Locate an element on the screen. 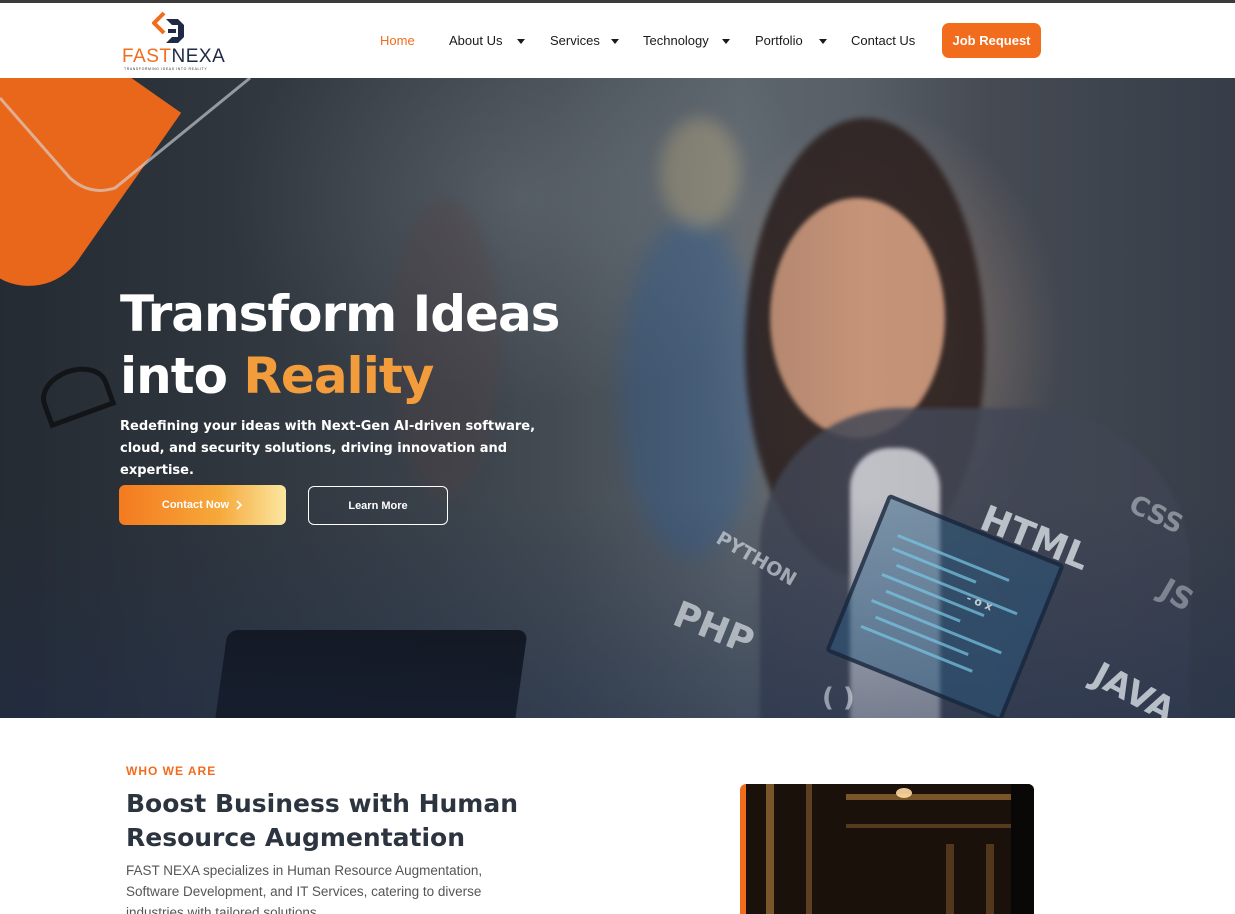 This screenshot has height=914, width=1235. job-request-button: Job Request is located at coordinates (991, 40).